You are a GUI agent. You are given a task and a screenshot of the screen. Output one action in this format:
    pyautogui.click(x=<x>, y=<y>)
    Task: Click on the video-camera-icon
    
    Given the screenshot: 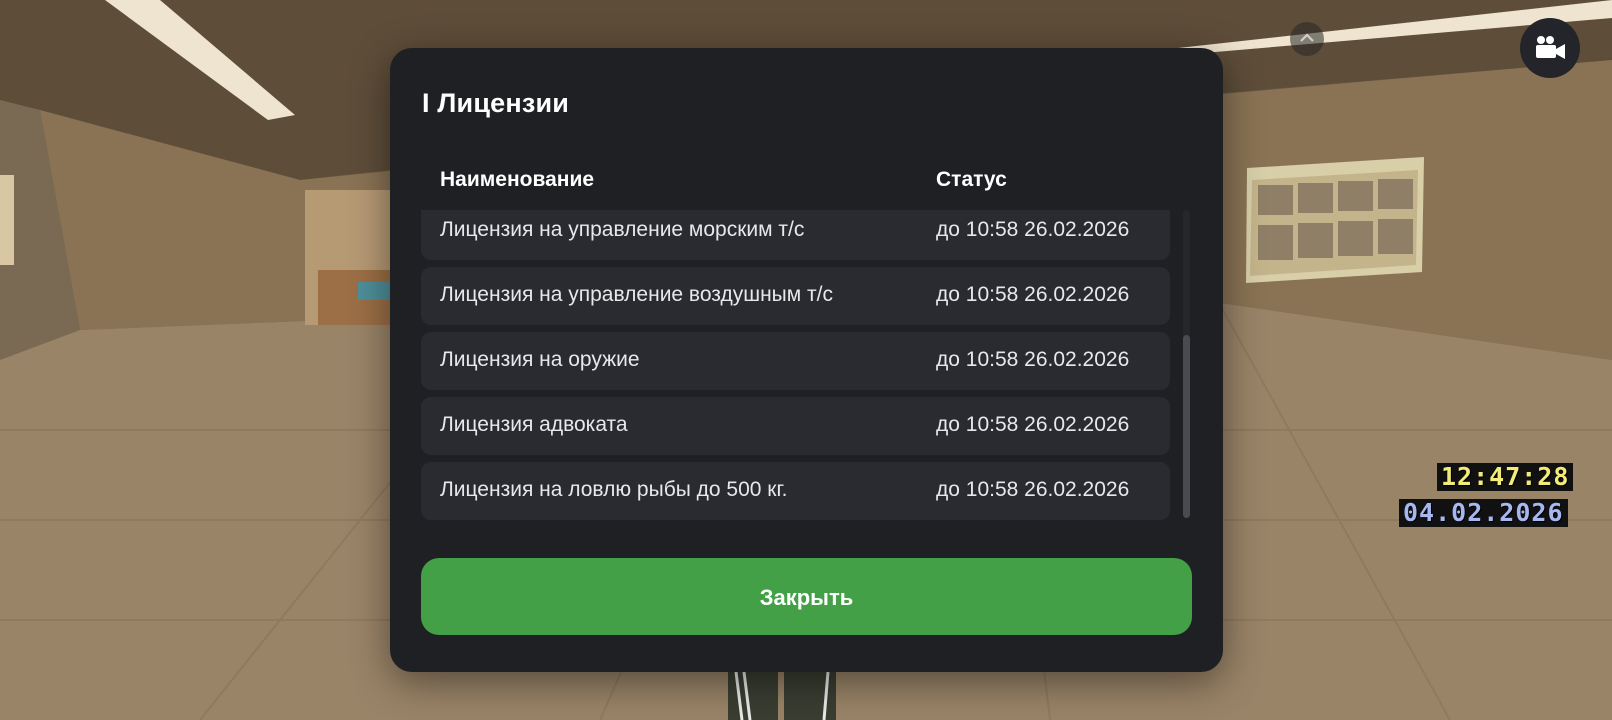 What is the action you would take?
    pyautogui.click(x=1550, y=47)
    